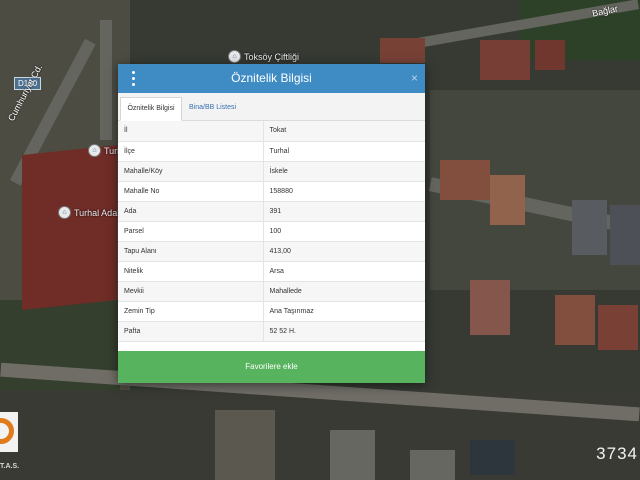 The height and width of the screenshot is (480, 640). I want to click on attribute-value: 52 52 H., so click(344, 331).